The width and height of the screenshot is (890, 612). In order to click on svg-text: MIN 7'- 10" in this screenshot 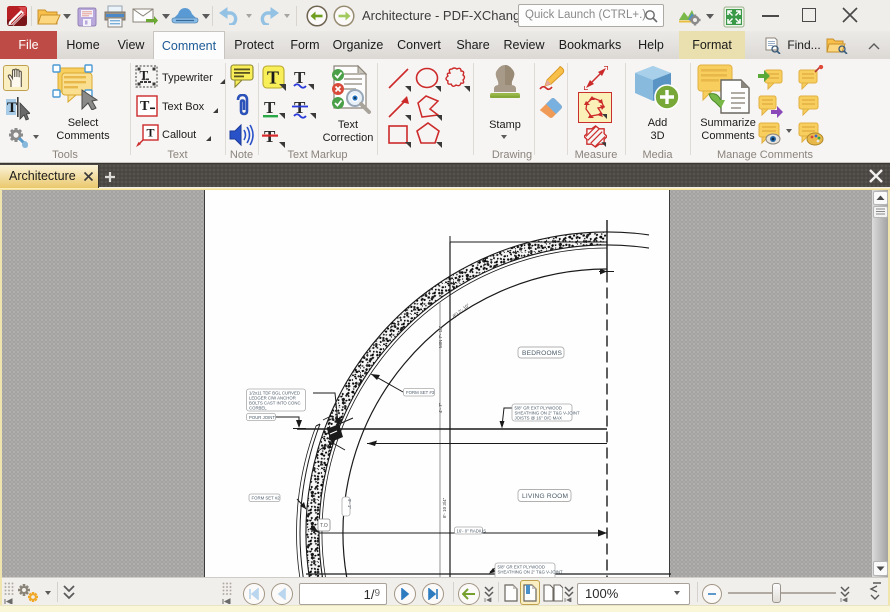, I will do `click(440, 336)`.